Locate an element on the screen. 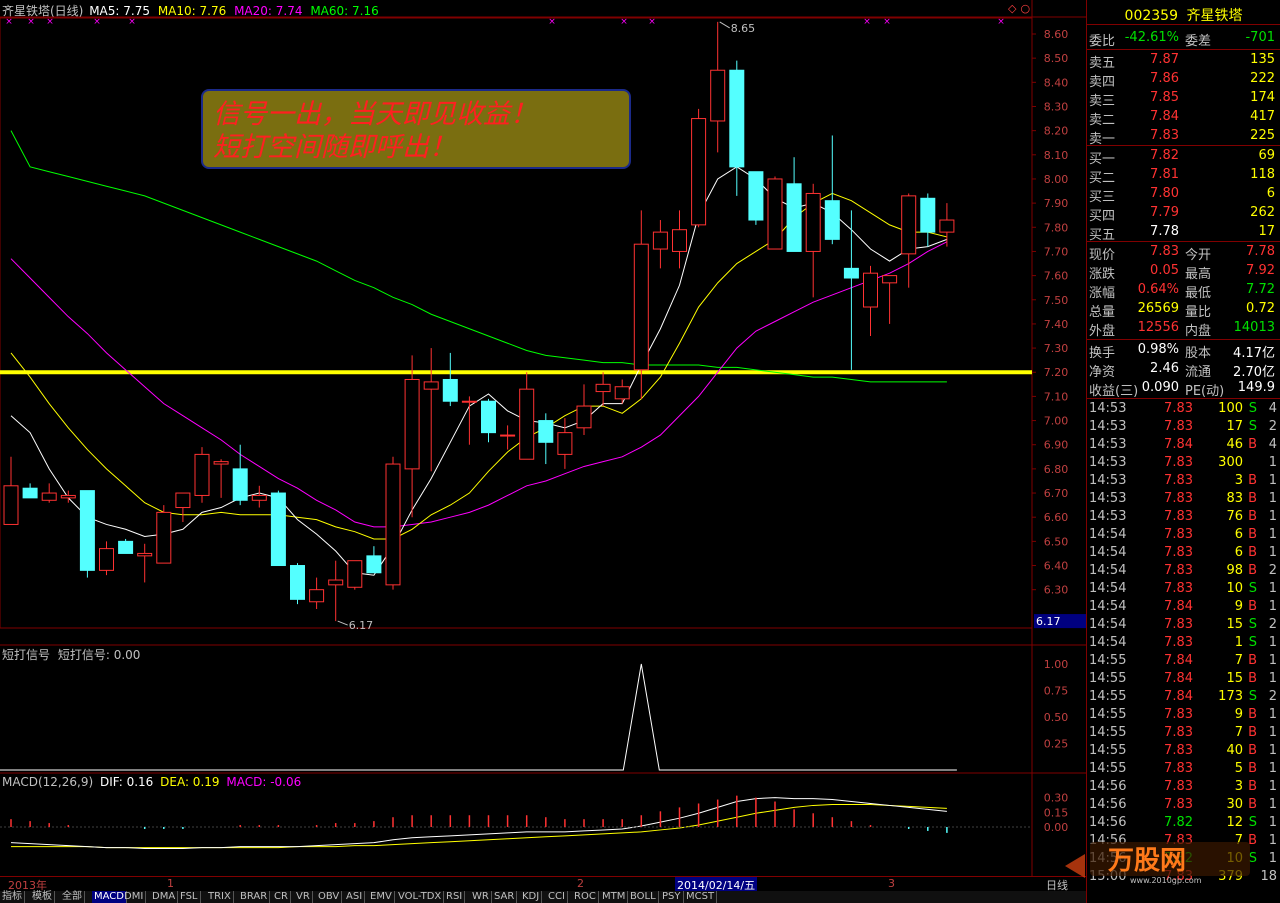 This screenshot has height=903, width=1280. bid-label: 买四 is located at coordinates (1102, 216).